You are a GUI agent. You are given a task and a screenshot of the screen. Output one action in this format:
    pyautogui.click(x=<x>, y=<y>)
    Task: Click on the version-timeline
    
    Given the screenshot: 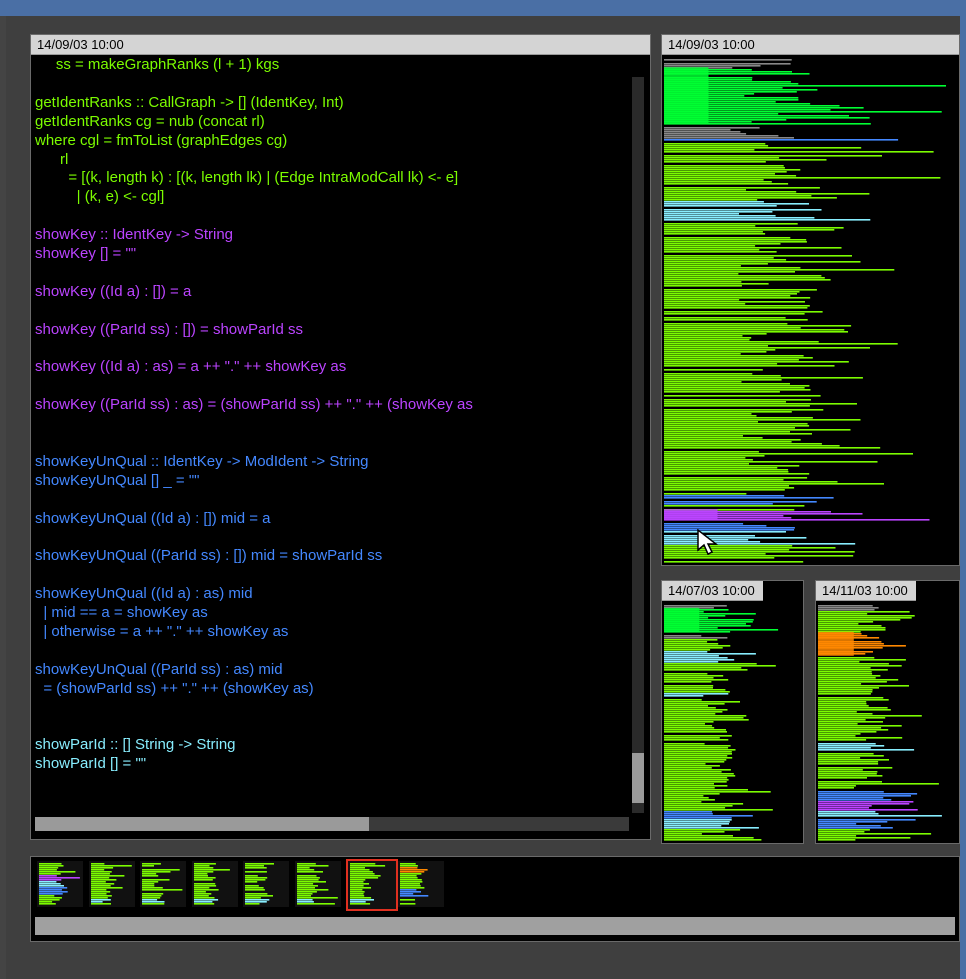 What is the action you would take?
    pyautogui.click(x=495, y=899)
    